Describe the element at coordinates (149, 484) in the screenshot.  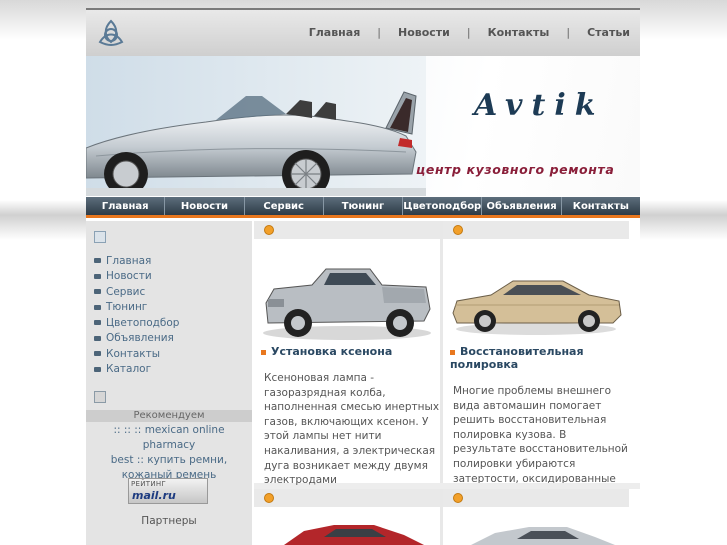
I see `rating-label: РЕЙТИНГ` at that location.